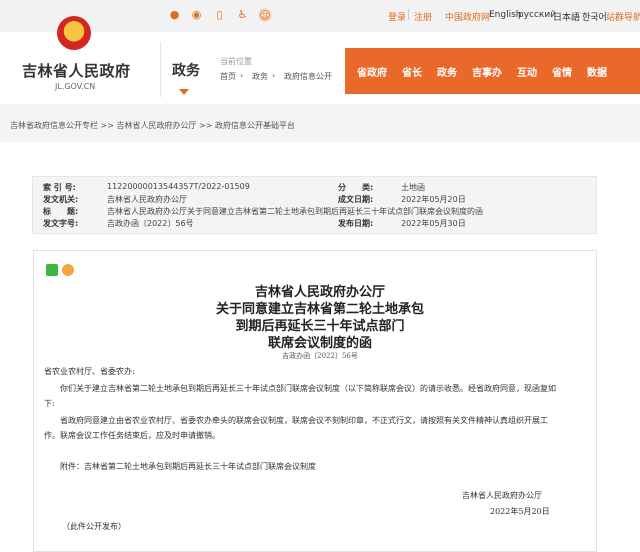  What do you see at coordinates (152, 125) in the screenshot?
I see `breadcrumb: 吉林省政府信息公开专栏 >> 吉林省人民政府办公厅 >> 政府信息公开基础平台` at bounding box center [152, 125].